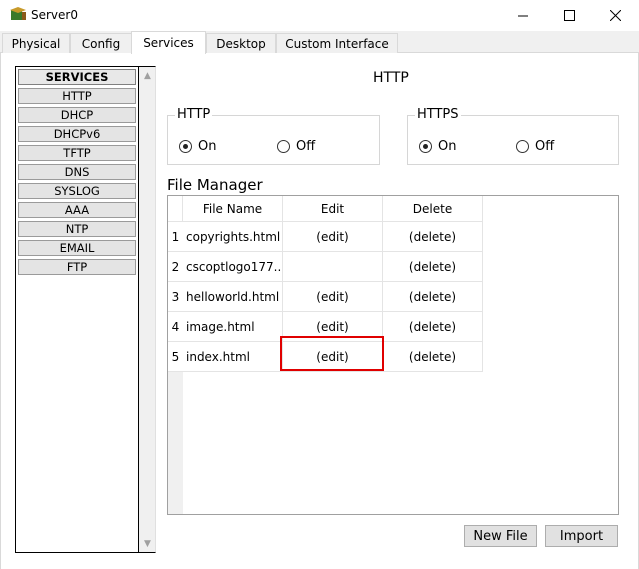 Image resolution: width=639 pixels, height=569 pixels. I want to click on maximize-icon, so click(569, 15).